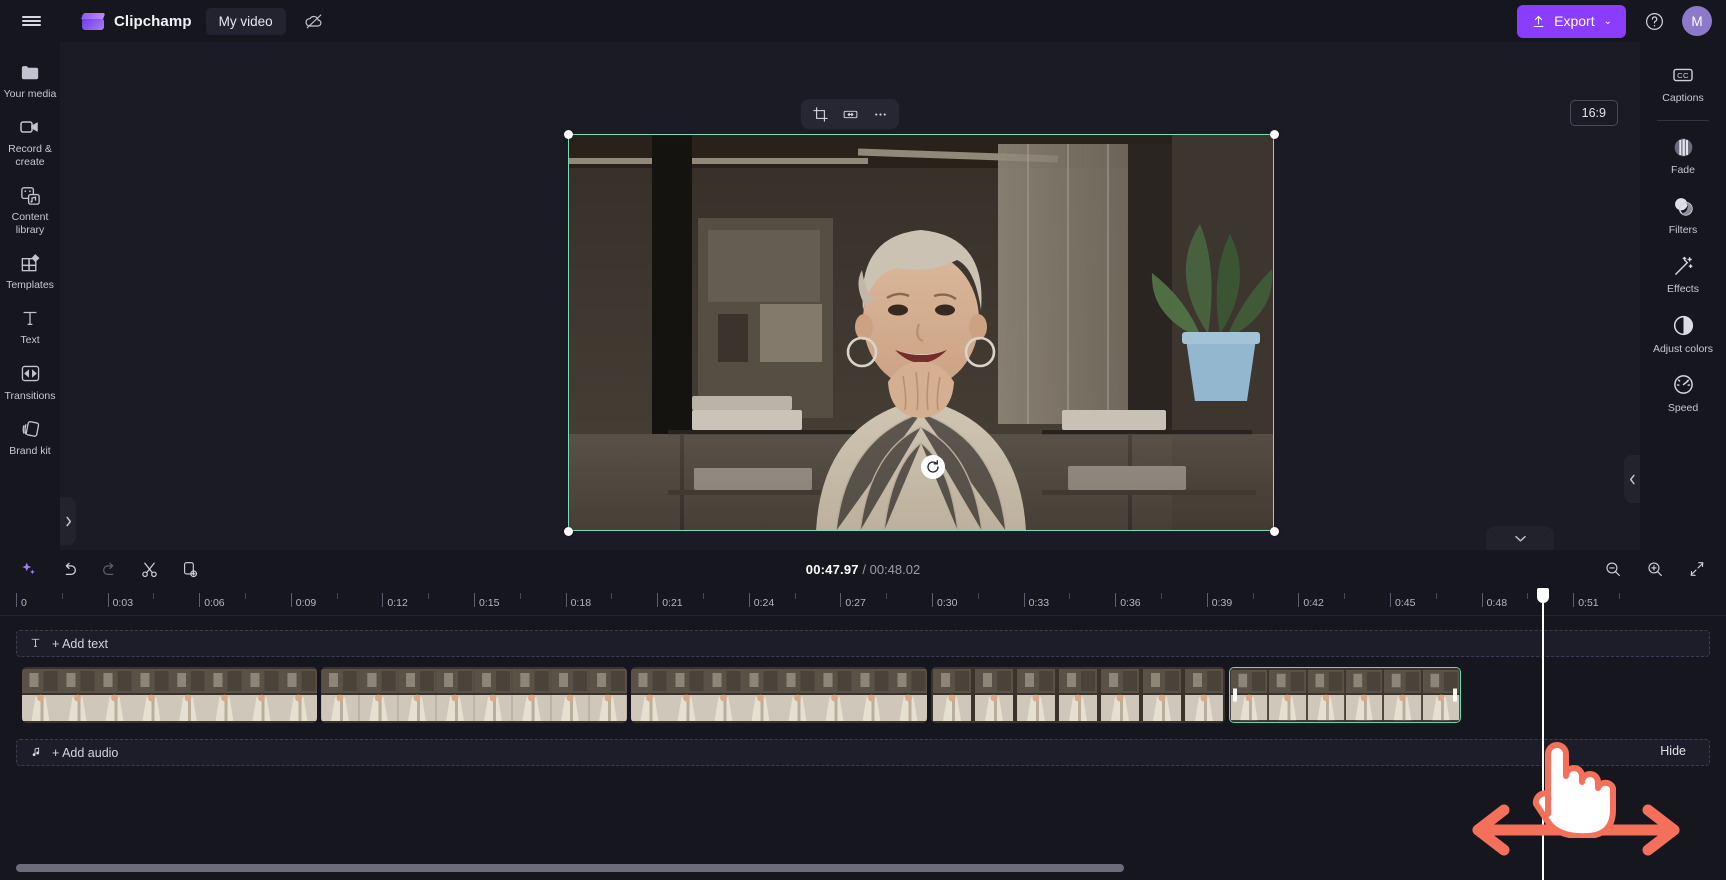 The height and width of the screenshot is (880, 1726). I want to click on sidebar-item-transitions: Transitions, so click(30, 381).